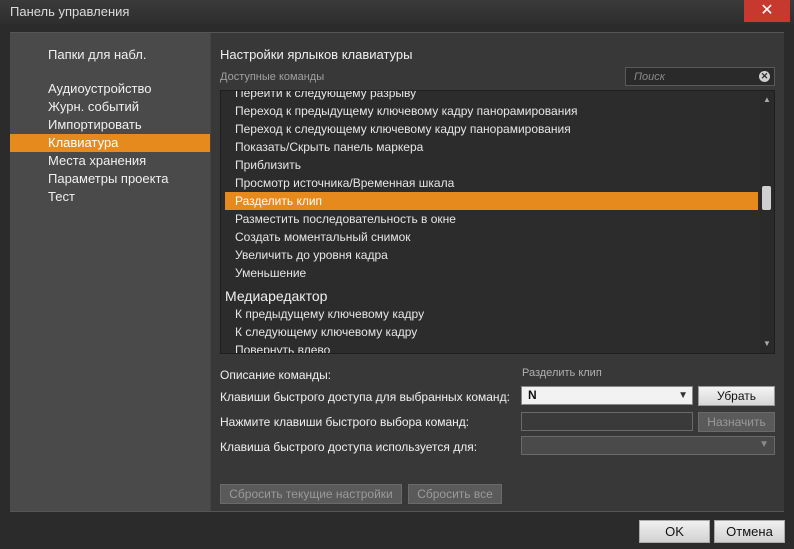  Describe the element at coordinates (455, 494) in the screenshot. I see `reset-all-button: Сбросить все` at that location.